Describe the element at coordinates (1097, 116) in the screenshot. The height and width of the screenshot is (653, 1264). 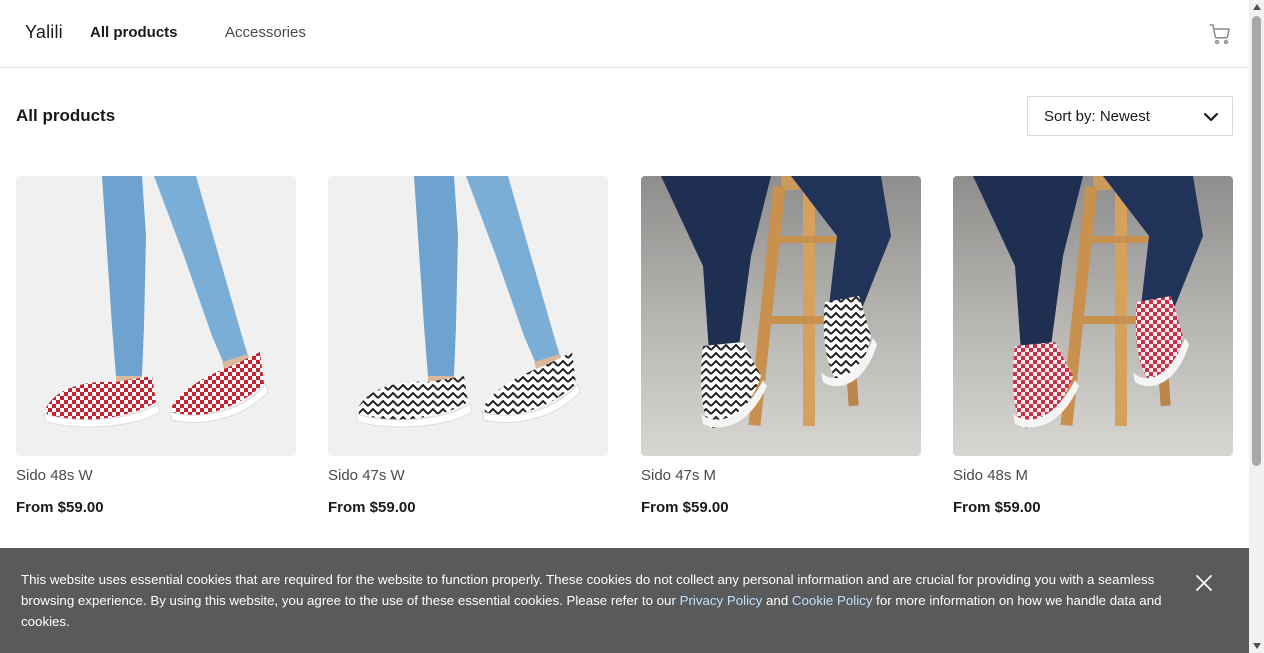
I see `sort-label: Sort by: Newest` at that location.